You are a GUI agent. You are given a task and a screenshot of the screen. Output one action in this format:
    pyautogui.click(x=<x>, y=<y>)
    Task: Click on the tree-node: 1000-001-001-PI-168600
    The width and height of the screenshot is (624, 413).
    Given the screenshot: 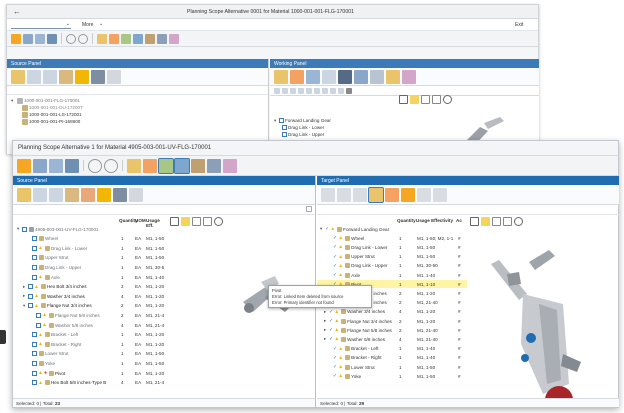 What is the action you would take?
    pyautogui.click(x=137, y=121)
    